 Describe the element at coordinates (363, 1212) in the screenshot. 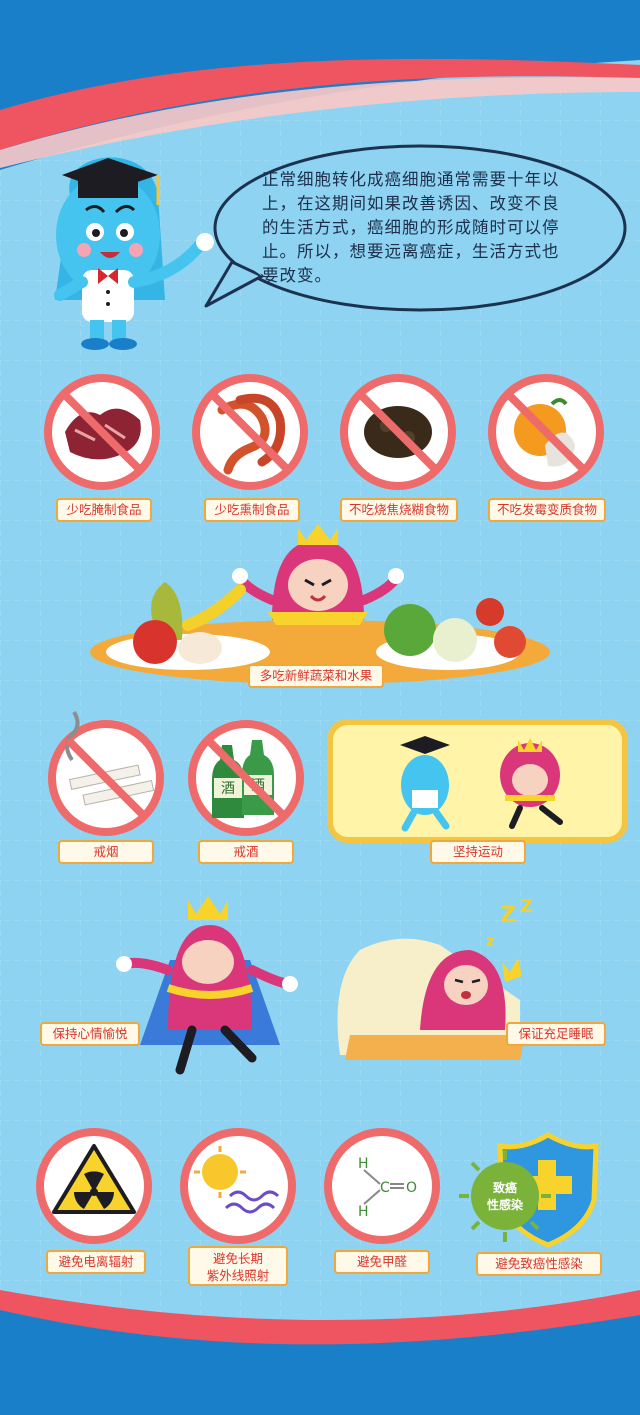

I see `atom-h-bottom: H` at that location.